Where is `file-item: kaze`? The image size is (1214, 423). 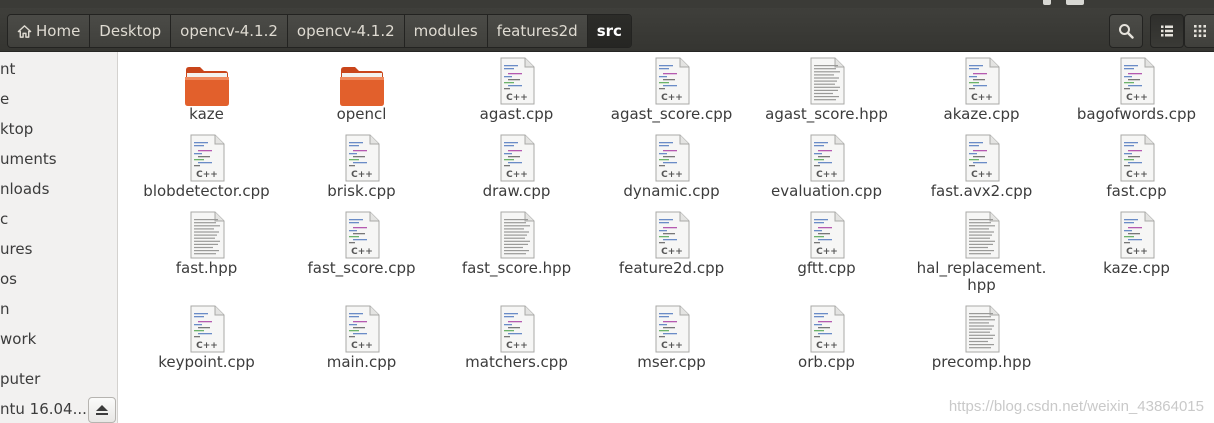
file-item: kaze is located at coordinates (206, 91).